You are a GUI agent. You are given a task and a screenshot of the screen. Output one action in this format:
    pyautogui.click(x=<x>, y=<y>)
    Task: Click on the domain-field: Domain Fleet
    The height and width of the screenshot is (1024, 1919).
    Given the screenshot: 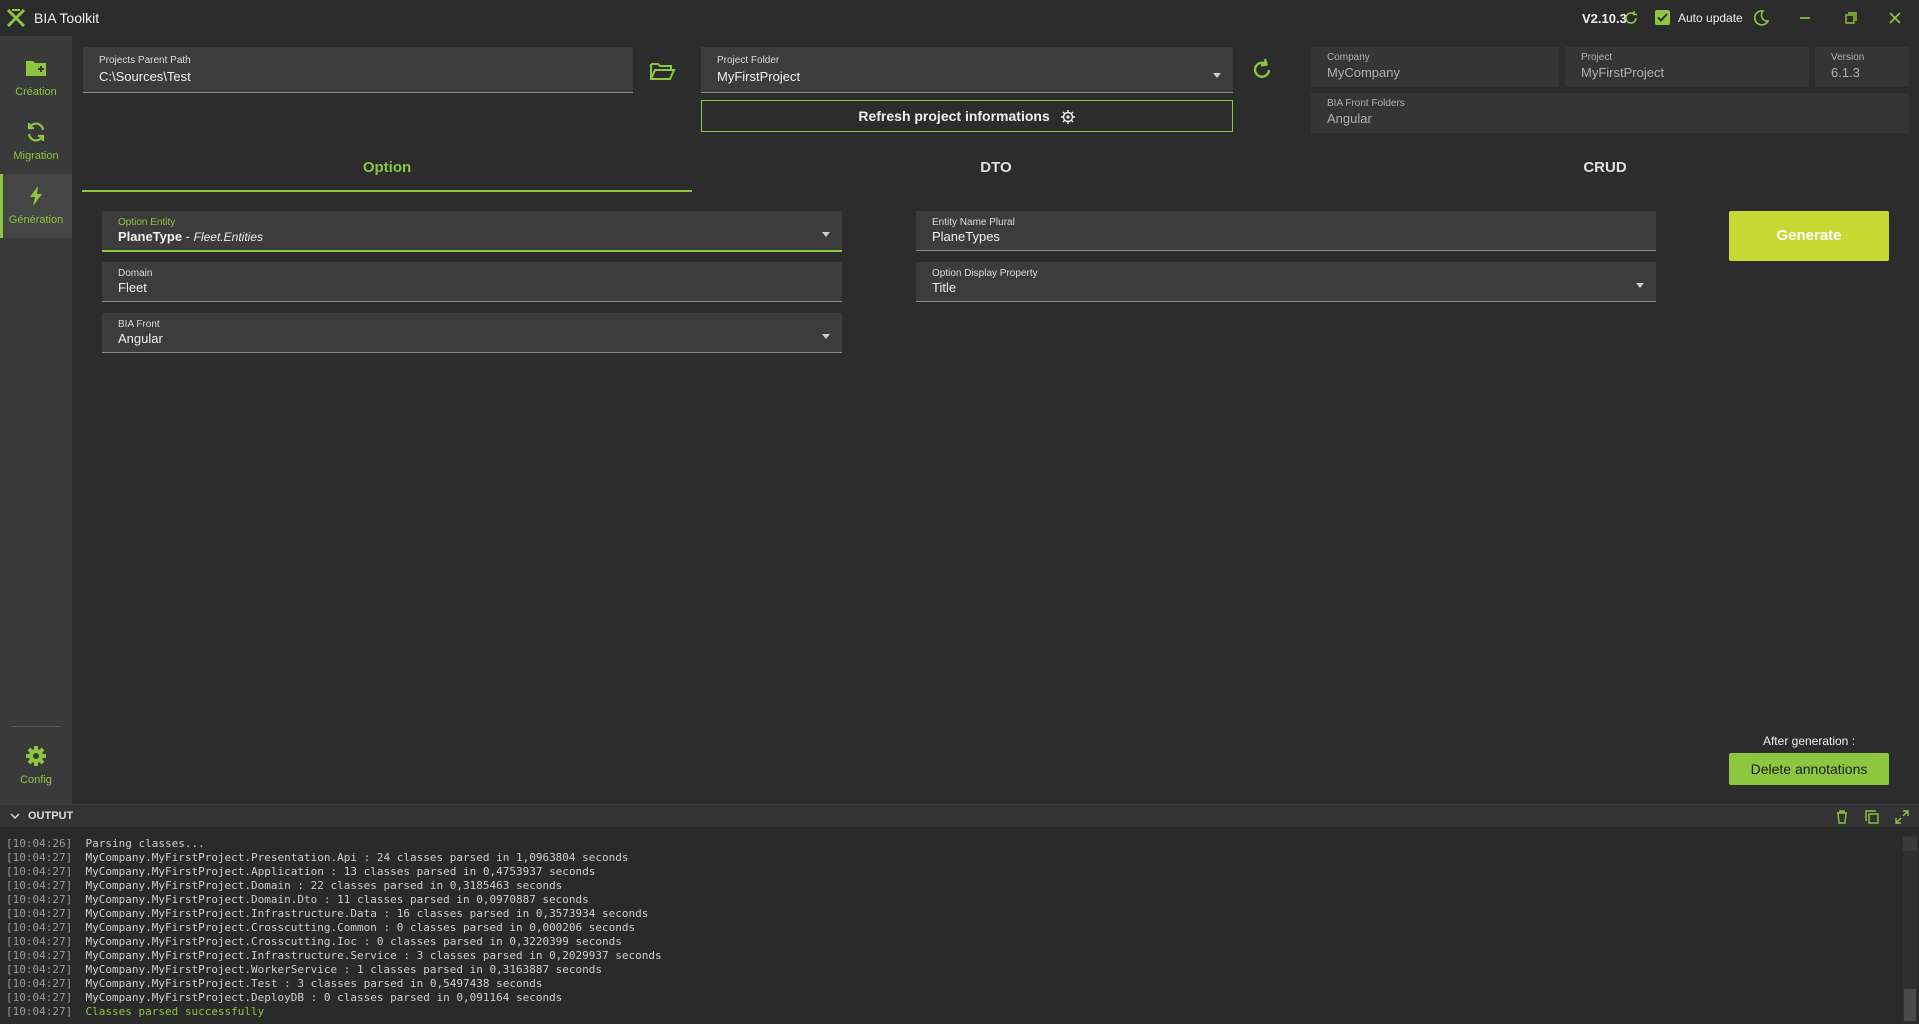 What is the action you would take?
    pyautogui.click(x=472, y=282)
    